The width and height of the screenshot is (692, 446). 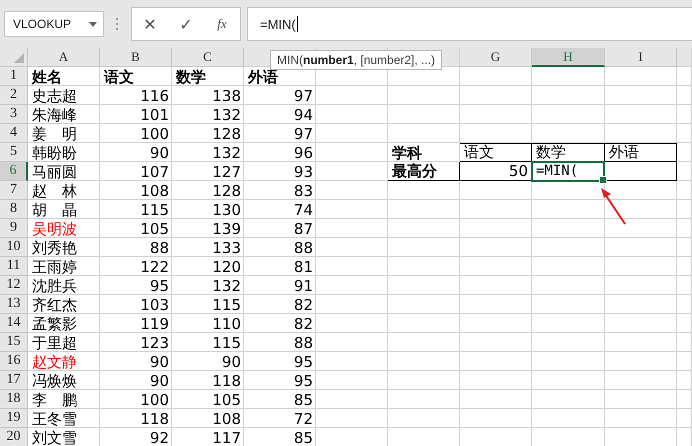 What do you see at coordinates (150, 24) in the screenshot?
I see `cancel-button: ✕` at bounding box center [150, 24].